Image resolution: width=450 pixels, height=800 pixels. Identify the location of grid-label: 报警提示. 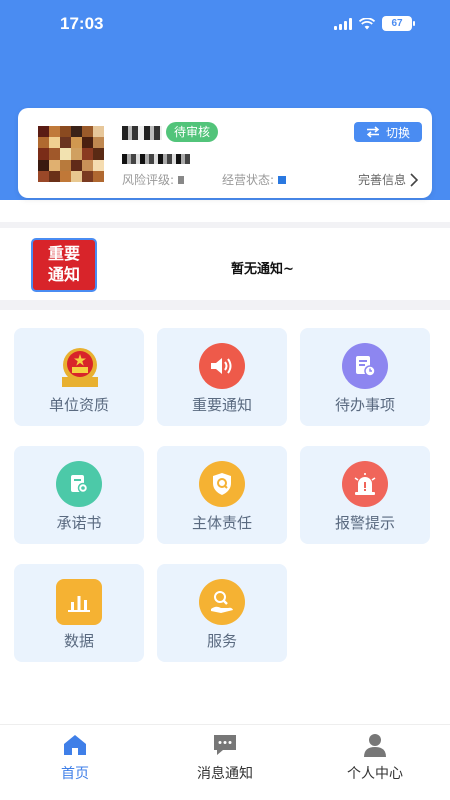
(364, 523).